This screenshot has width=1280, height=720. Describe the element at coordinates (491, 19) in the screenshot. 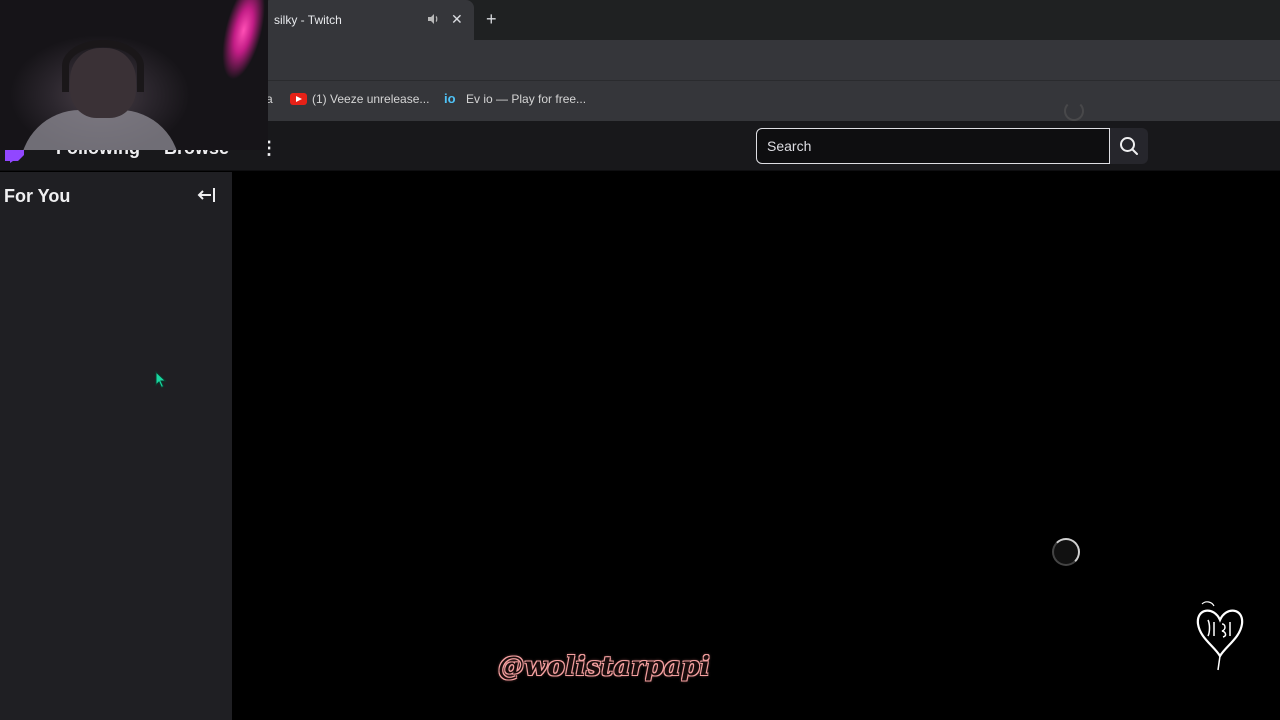

I see `new-tab-button: +` at that location.